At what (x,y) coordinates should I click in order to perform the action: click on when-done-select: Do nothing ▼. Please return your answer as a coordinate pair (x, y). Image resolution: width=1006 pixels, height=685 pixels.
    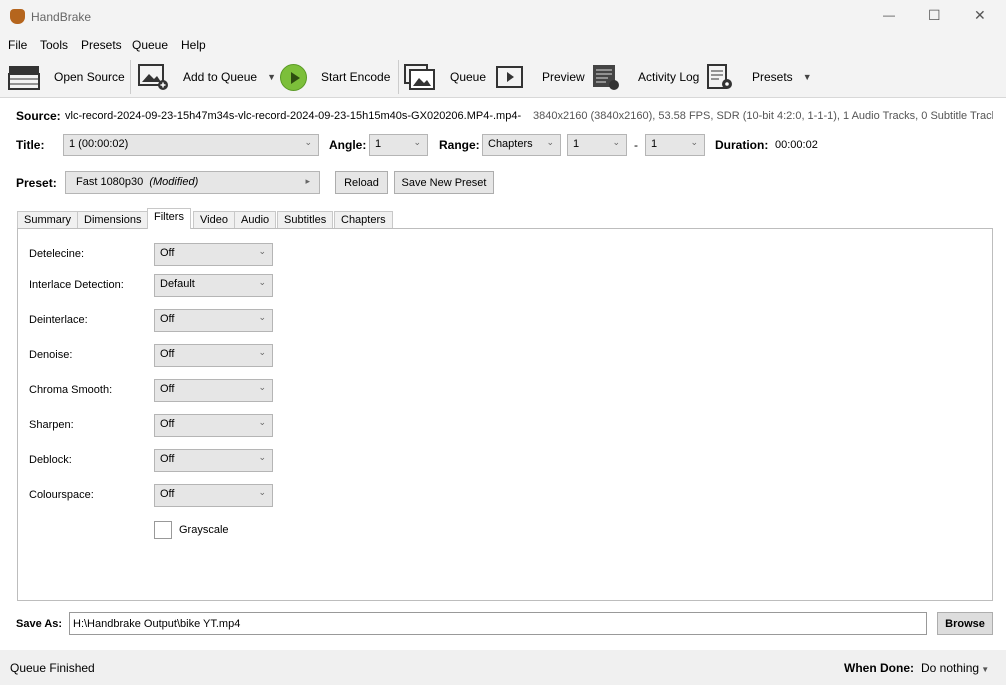
    Looking at the image, I should click on (955, 668).